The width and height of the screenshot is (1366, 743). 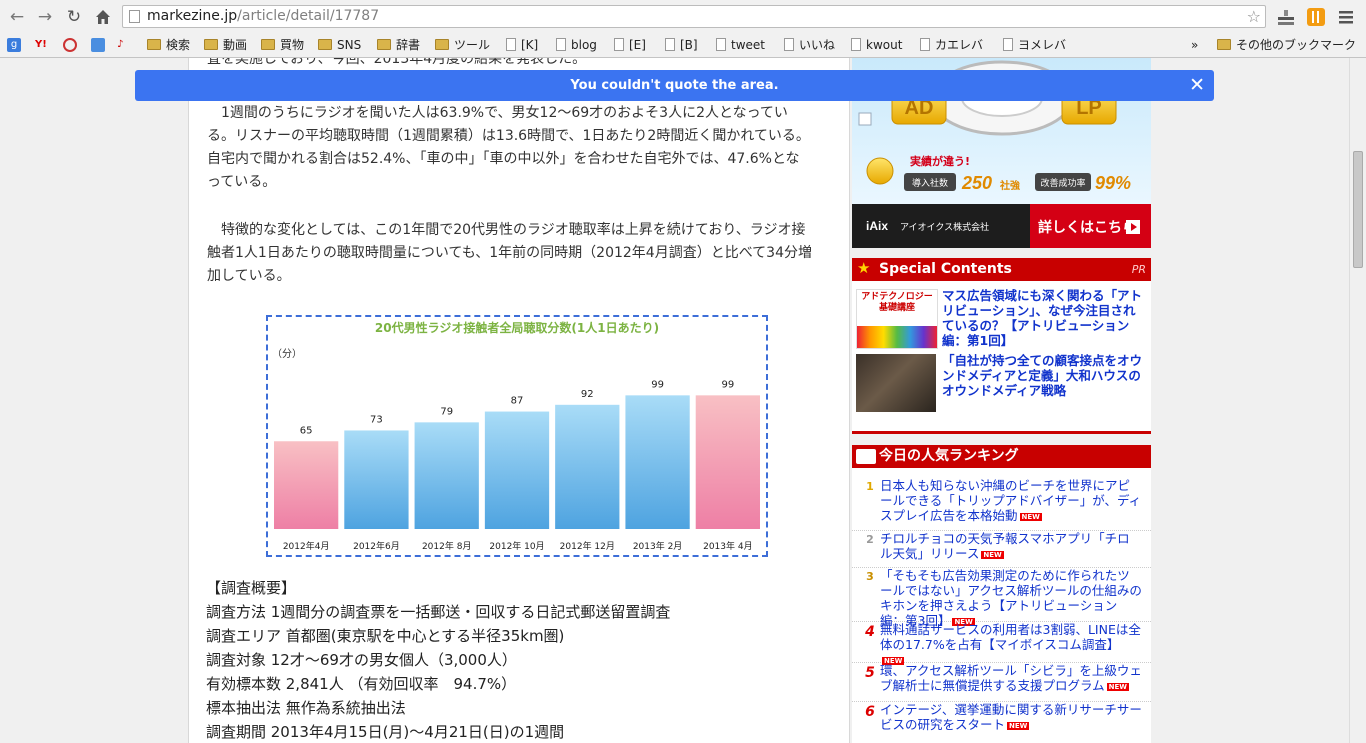 What do you see at coordinates (1087, 227) in the screenshot?
I see `ad-cta: 詳しくはこちら` at bounding box center [1087, 227].